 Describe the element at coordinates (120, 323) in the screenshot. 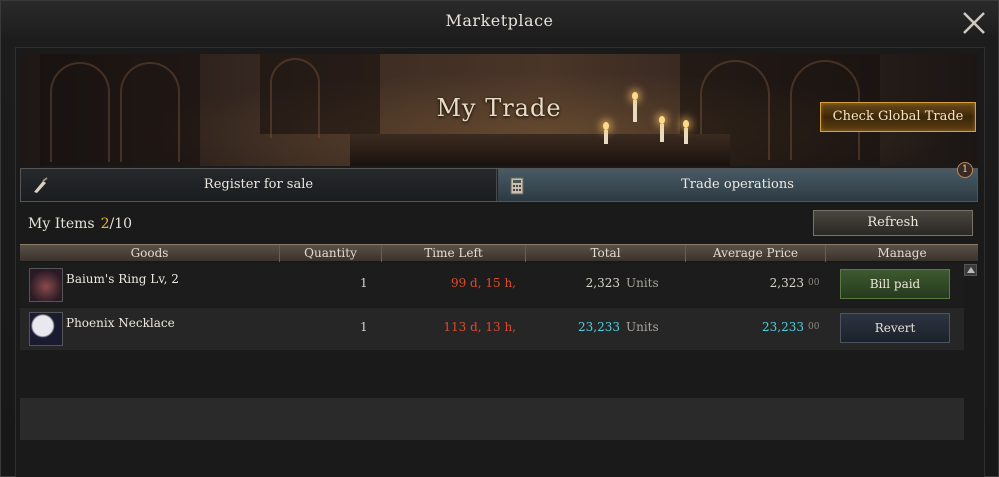

I see `item-name: Phoenix Necklace` at that location.